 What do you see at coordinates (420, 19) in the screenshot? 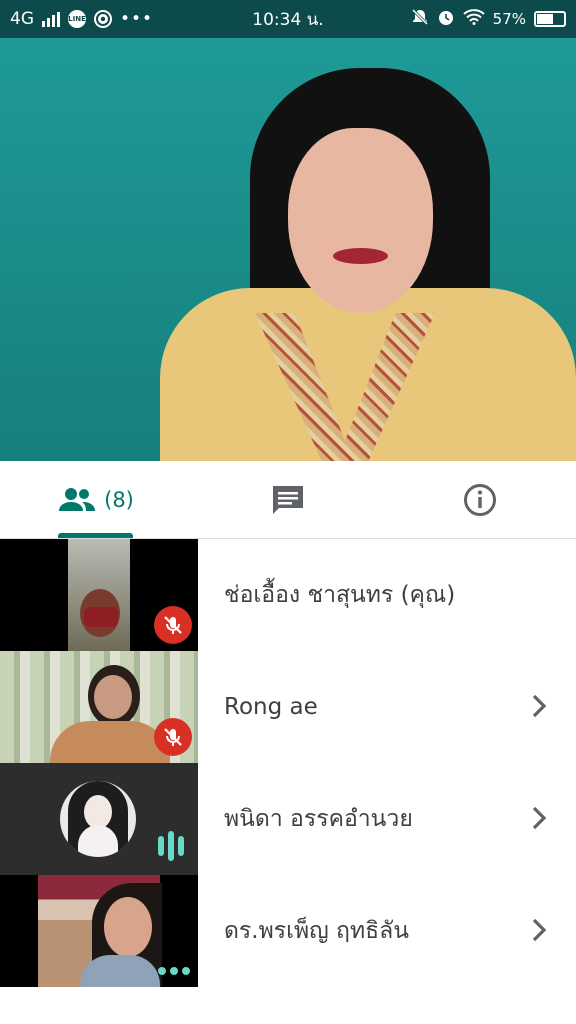
I see `mute-icon` at bounding box center [420, 19].